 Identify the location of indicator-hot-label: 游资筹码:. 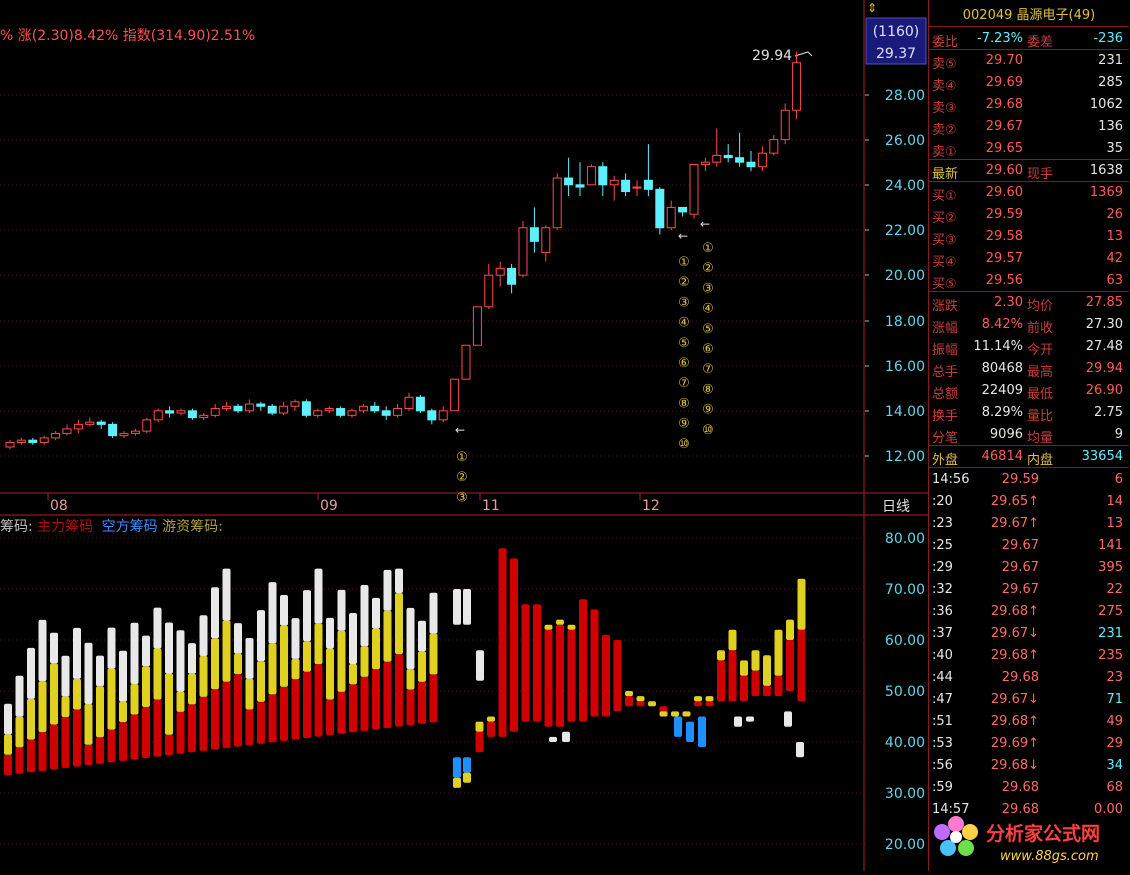
(192, 526).